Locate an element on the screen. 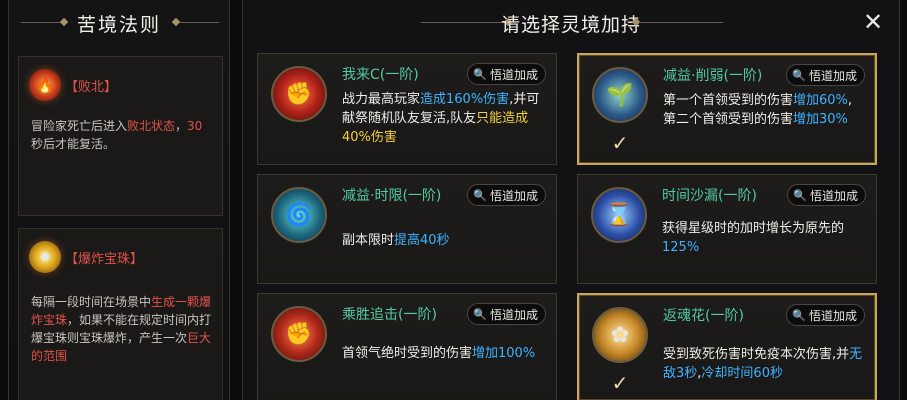 This screenshot has width=907, height=400. rule-card-defeat: 🔥 【败北】 冒险家死亡后进入败北状态，30 秒后才能复活。 is located at coordinates (120, 136).